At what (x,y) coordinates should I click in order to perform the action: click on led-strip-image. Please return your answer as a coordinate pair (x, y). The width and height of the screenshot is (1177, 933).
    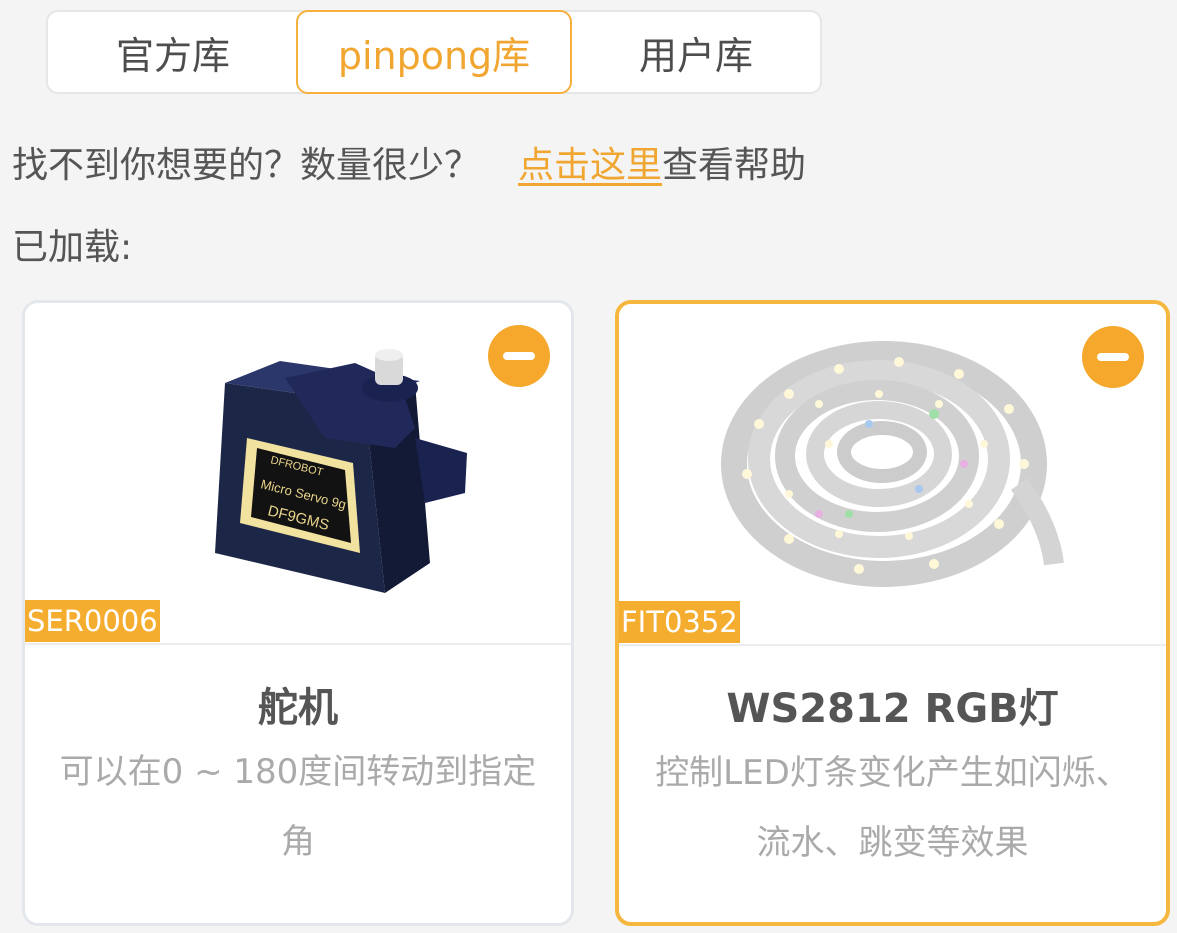
    Looking at the image, I should click on (892, 464).